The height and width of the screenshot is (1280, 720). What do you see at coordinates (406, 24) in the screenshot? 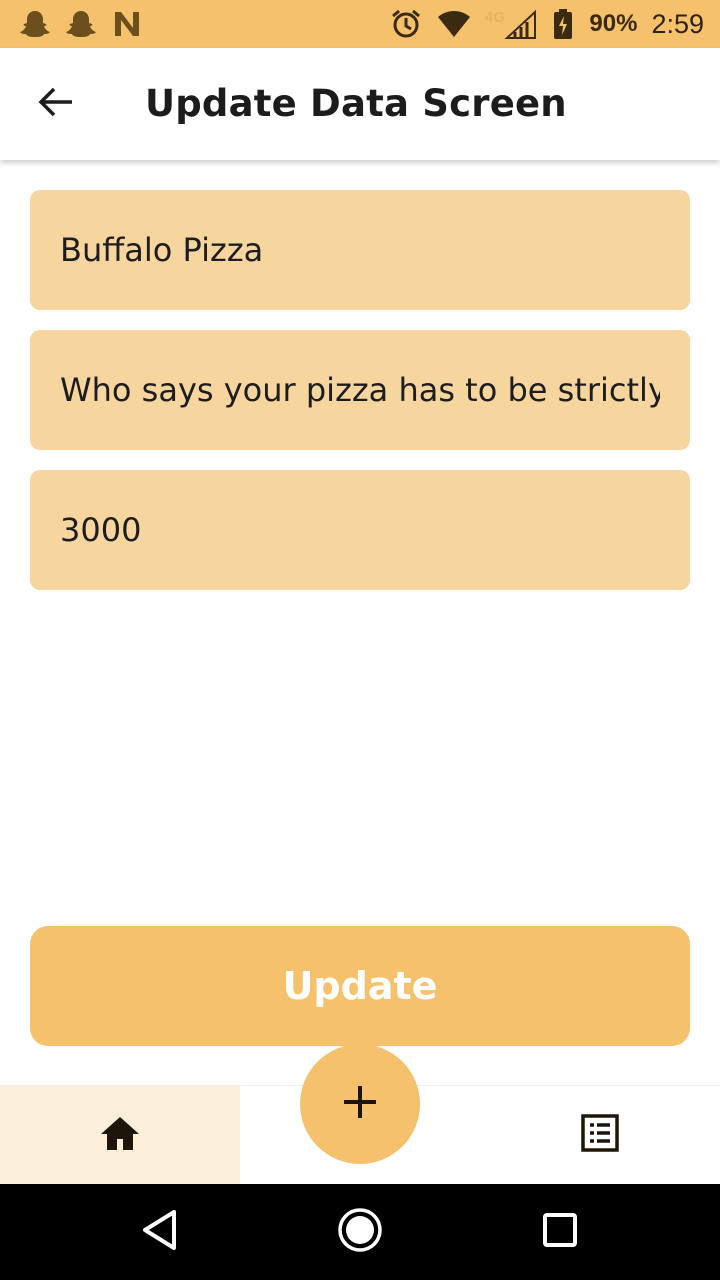
I see `alarm-icon` at bounding box center [406, 24].